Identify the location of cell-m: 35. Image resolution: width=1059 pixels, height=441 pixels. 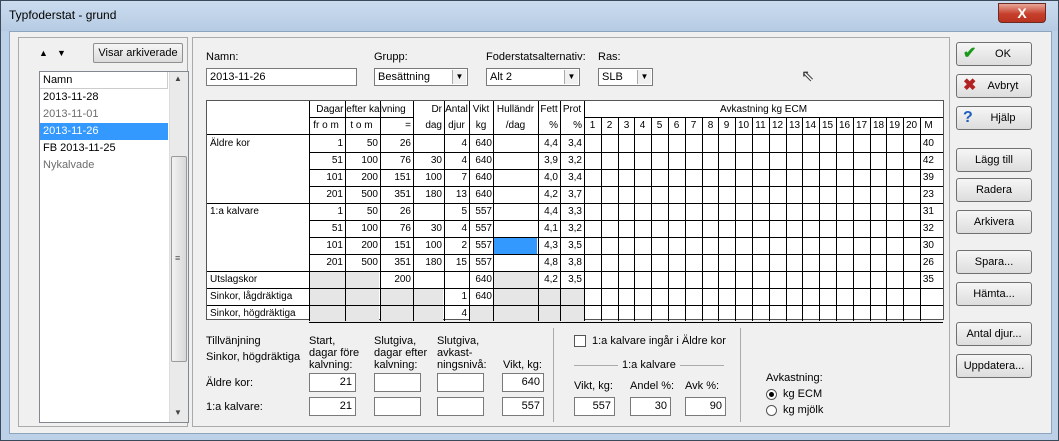
(928, 279).